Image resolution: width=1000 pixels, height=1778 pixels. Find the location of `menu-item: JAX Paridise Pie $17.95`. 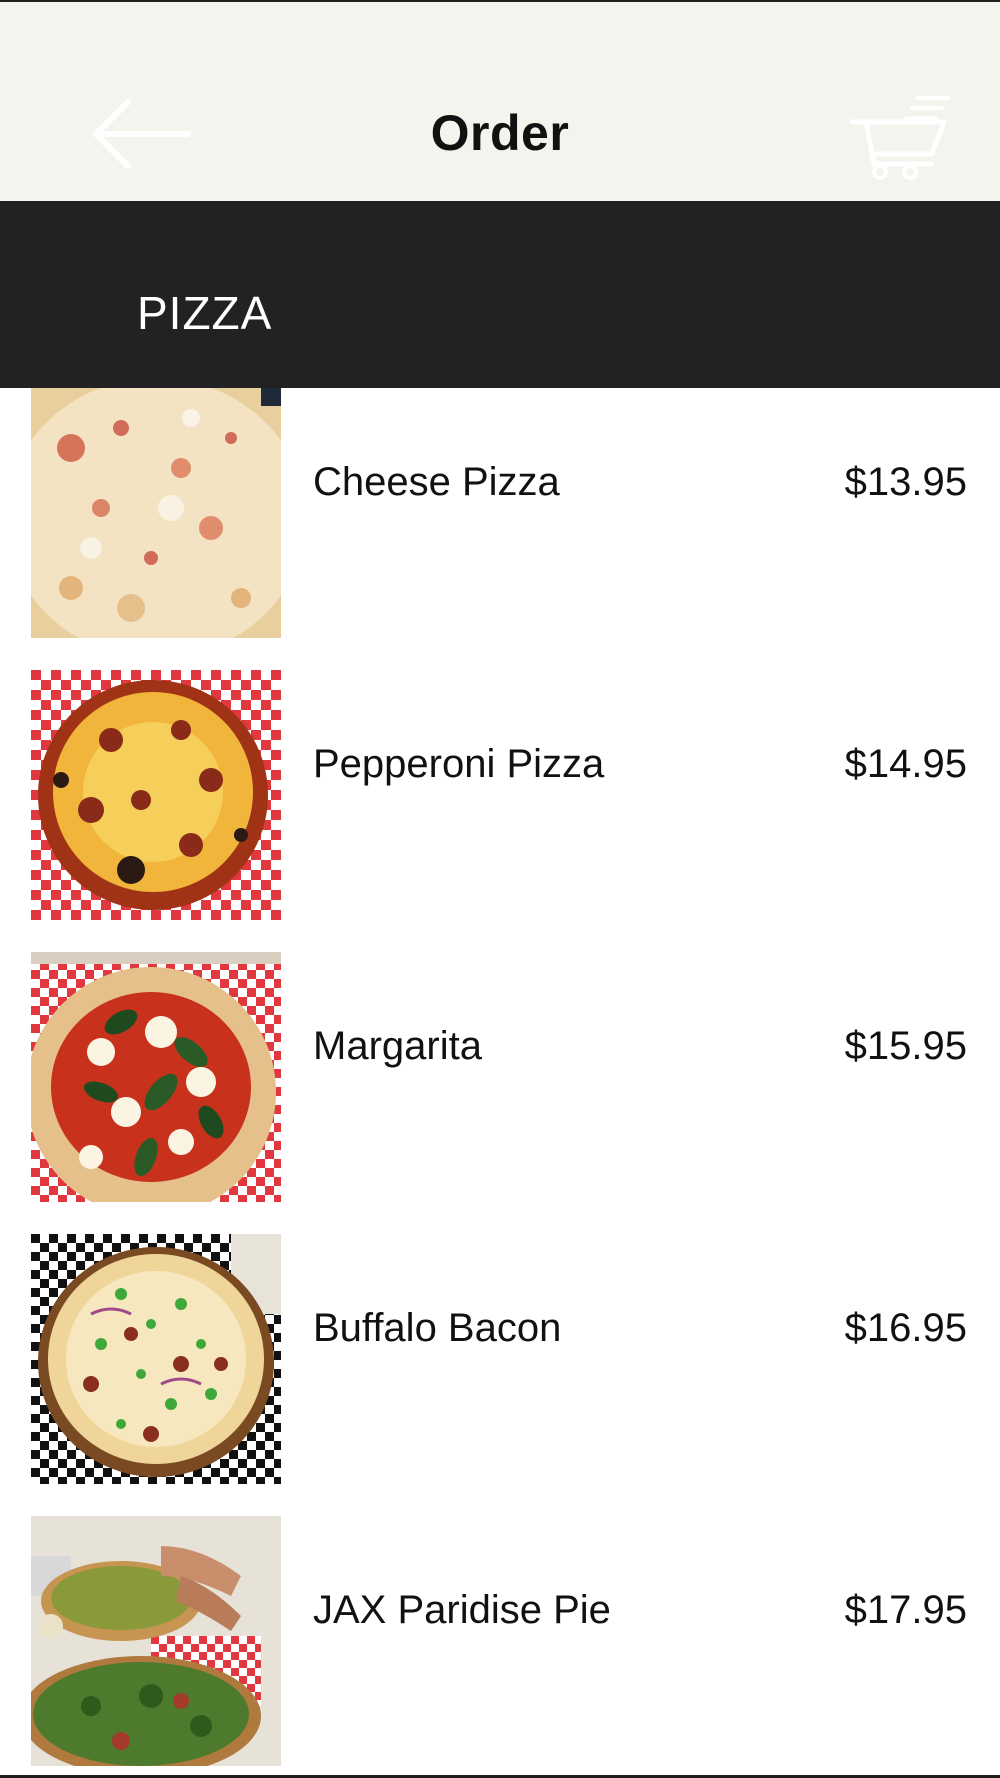

menu-item: JAX Paridise Pie $17.95 is located at coordinates (500, 1641).